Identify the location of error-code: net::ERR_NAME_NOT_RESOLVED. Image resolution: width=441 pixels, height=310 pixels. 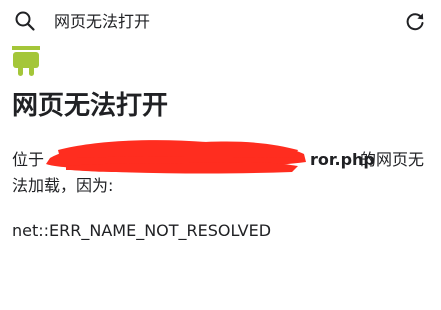
(142, 230).